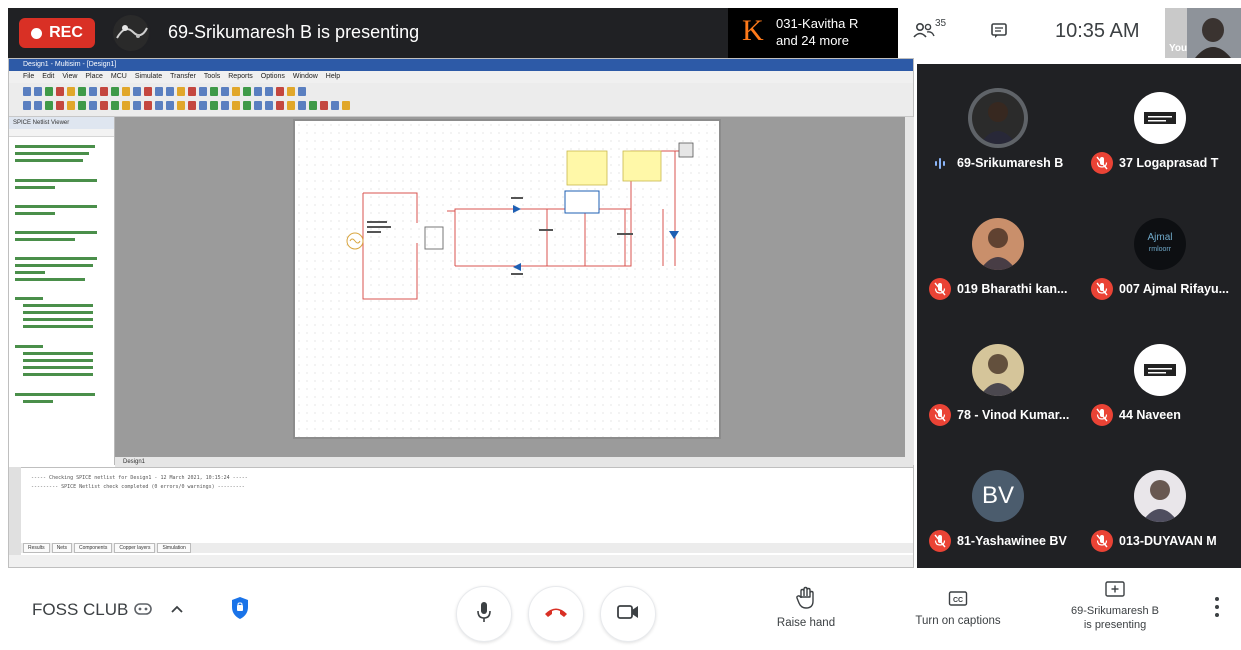 Image resolution: width=1241 pixels, height=650 pixels. I want to click on raise-hand-button: Raise hand, so click(806, 608).